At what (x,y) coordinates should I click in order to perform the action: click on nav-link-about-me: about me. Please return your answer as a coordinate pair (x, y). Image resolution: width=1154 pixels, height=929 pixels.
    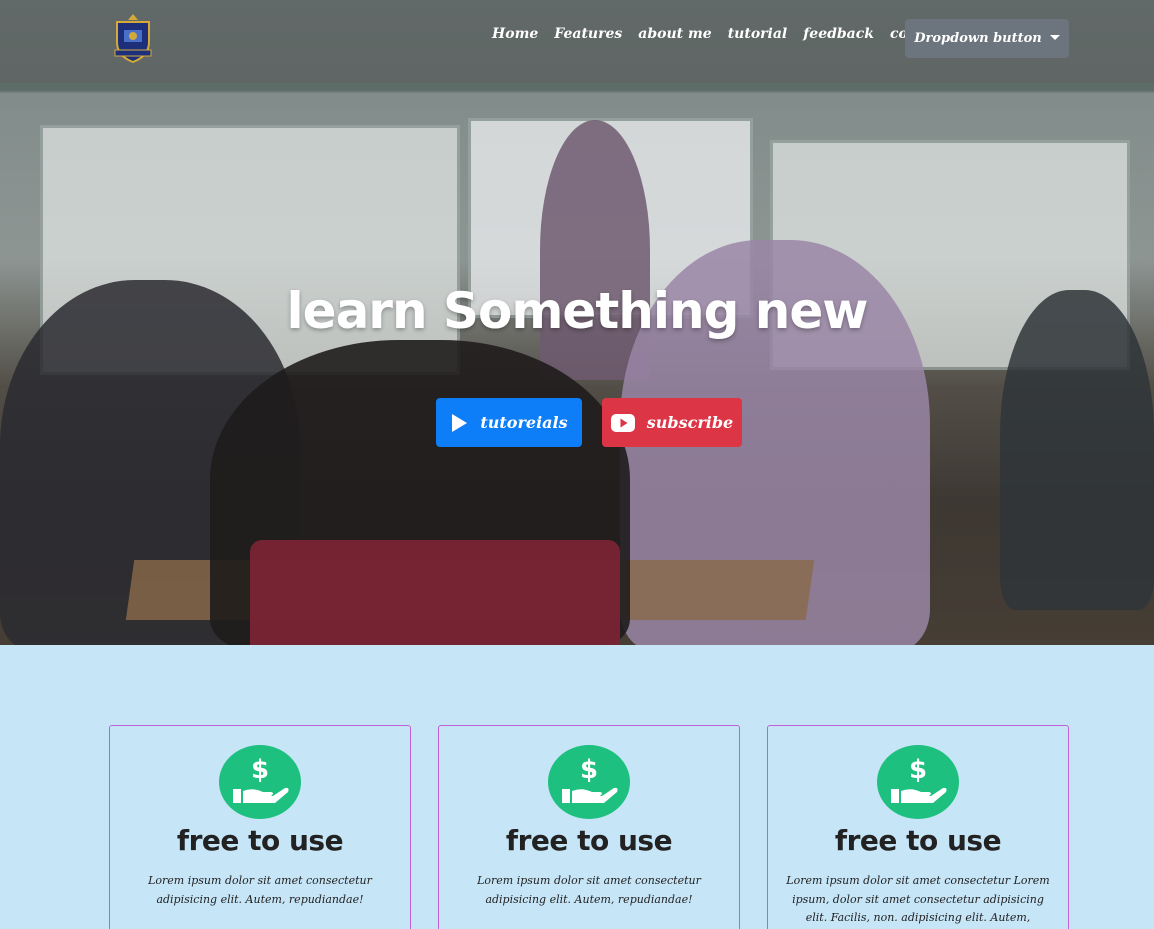
    Looking at the image, I should click on (674, 34).